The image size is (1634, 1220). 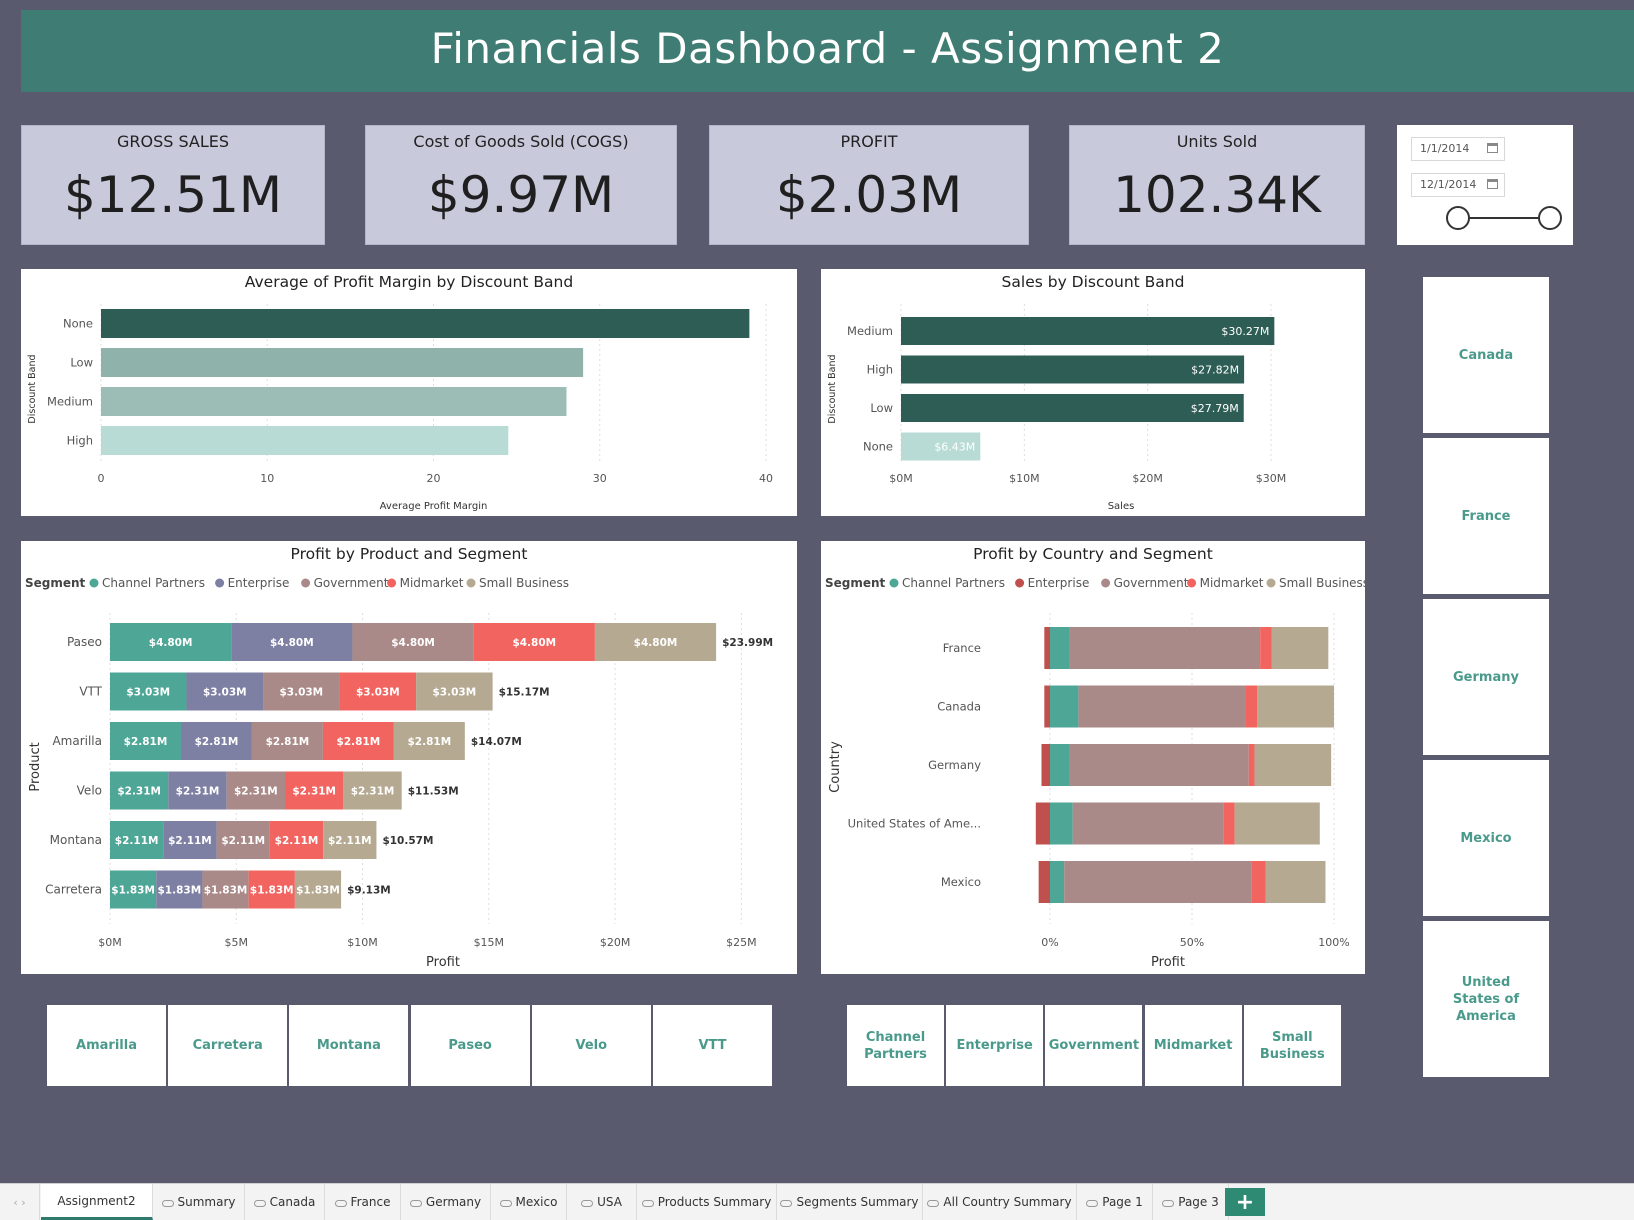 What do you see at coordinates (1486, 999) in the screenshot?
I see `country-slicer-united-states-of-america: United States of America` at bounding box center [1486, 999].